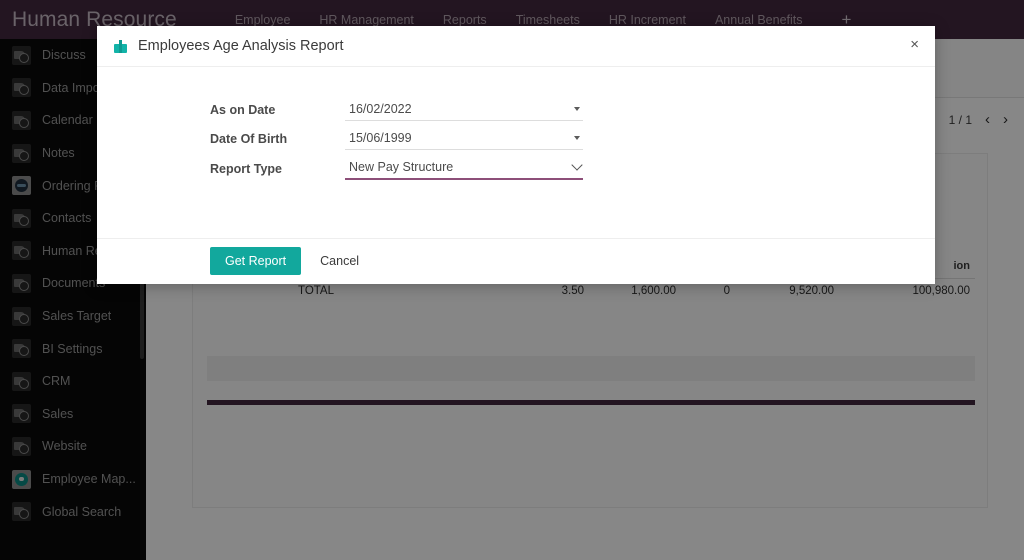 The width and height of the screenshot is (1024, 560). What do you see at coordinates (249, 139) in the screenshot?
I see `date-of-birth-label: Date Of Birth` at bounding box center [249, 139].